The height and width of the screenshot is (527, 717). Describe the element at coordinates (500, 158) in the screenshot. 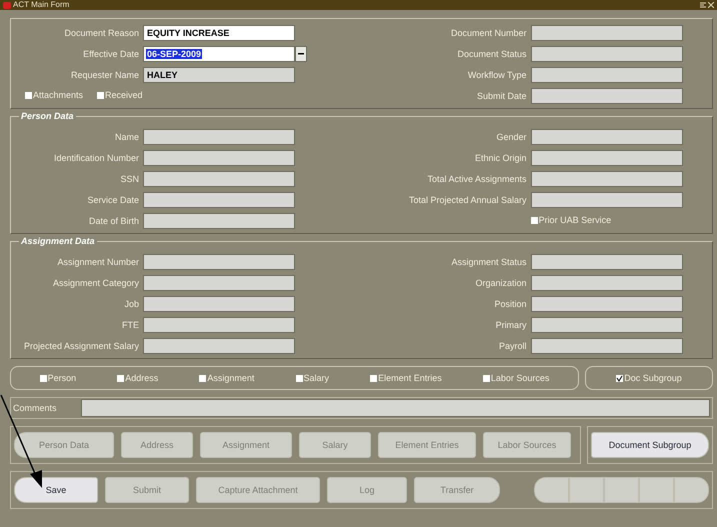

I see `field-label: Ethnic Origin` at that location.